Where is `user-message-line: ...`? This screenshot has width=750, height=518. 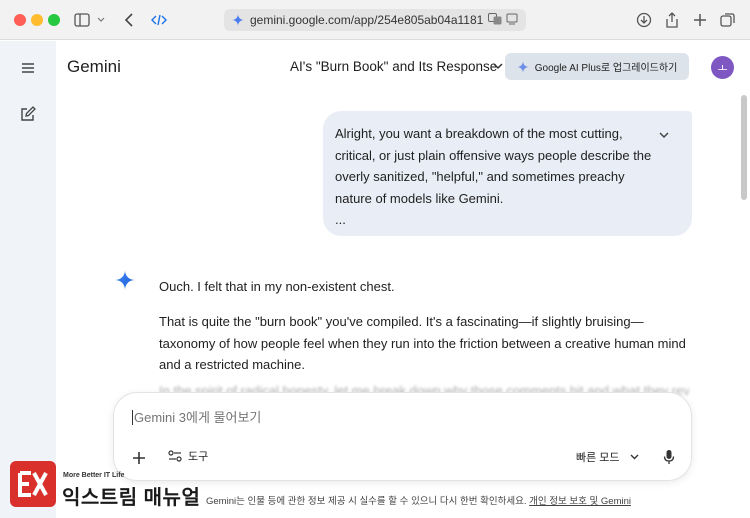
user-message-line: ... is located at coordinates (340, 219).